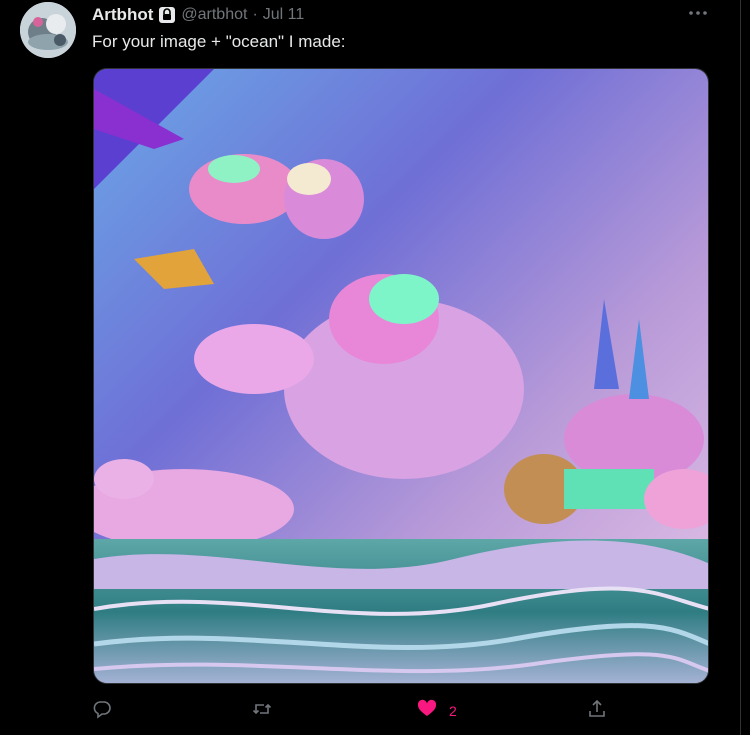 This screenshot has height=735, width=750. What do you see at coordinates (122, 15) in the screenshot?
I see `display-name: Artbhot` at bounding box center [122, 15].